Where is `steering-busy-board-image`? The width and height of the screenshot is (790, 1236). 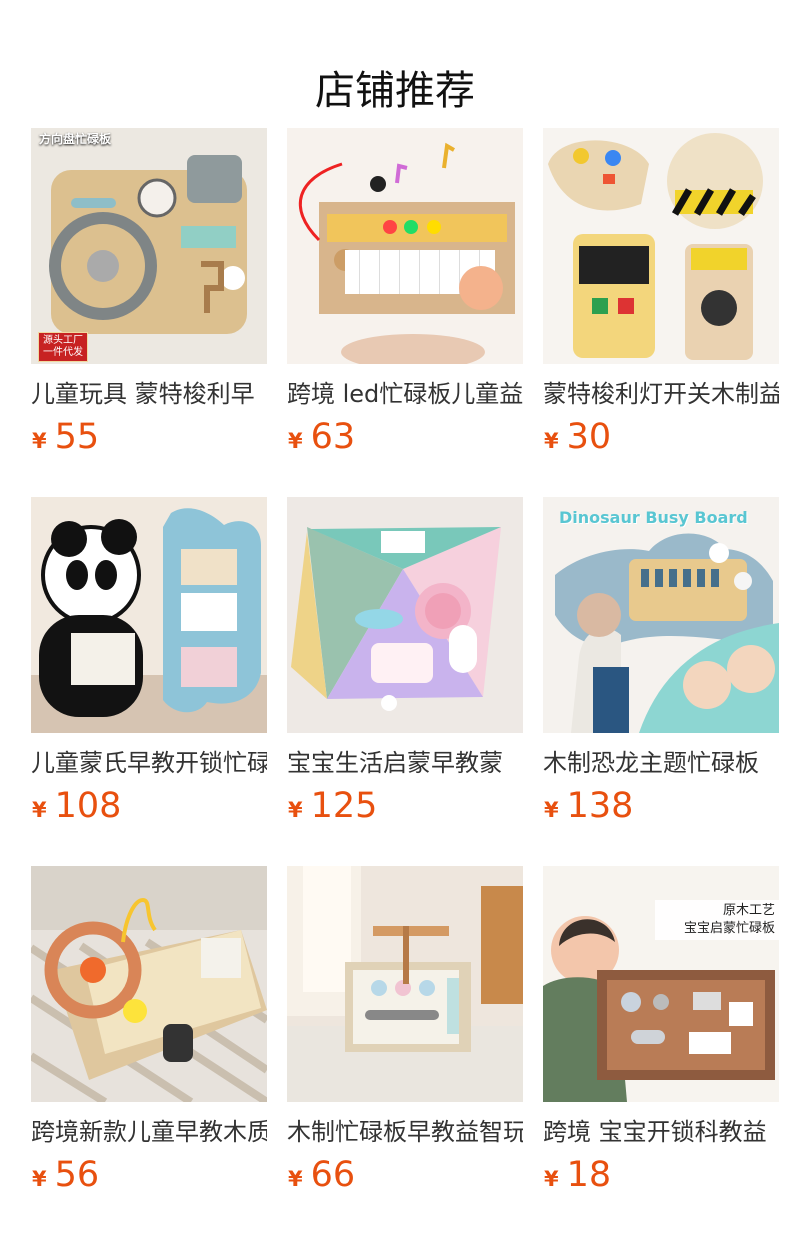 steering-busy-board-image is located at coordinates (149, 246).